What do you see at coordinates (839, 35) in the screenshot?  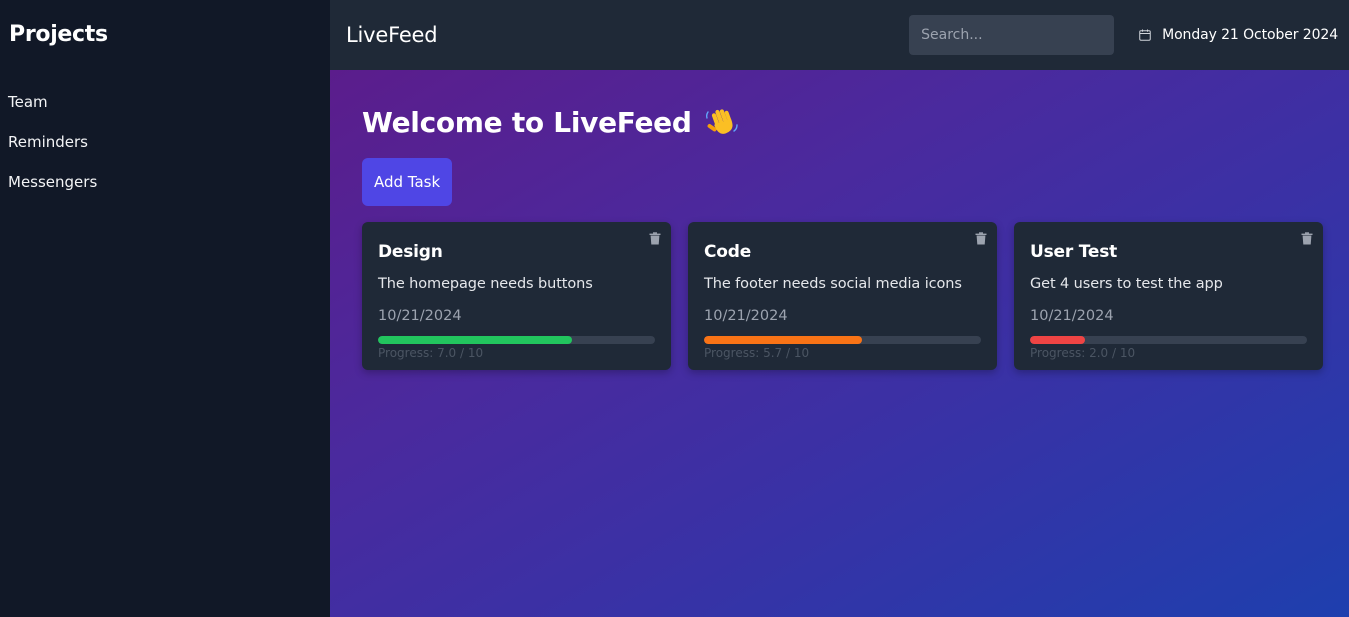 I see `top-bar: LiveFeed Monday 21 October 2024` at bounding box center [839, 35].